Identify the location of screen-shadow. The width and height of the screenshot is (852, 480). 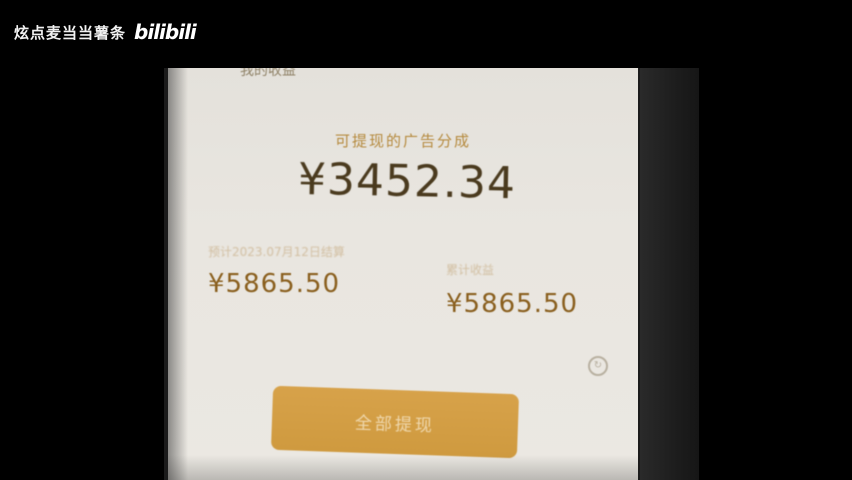
(178, 274).